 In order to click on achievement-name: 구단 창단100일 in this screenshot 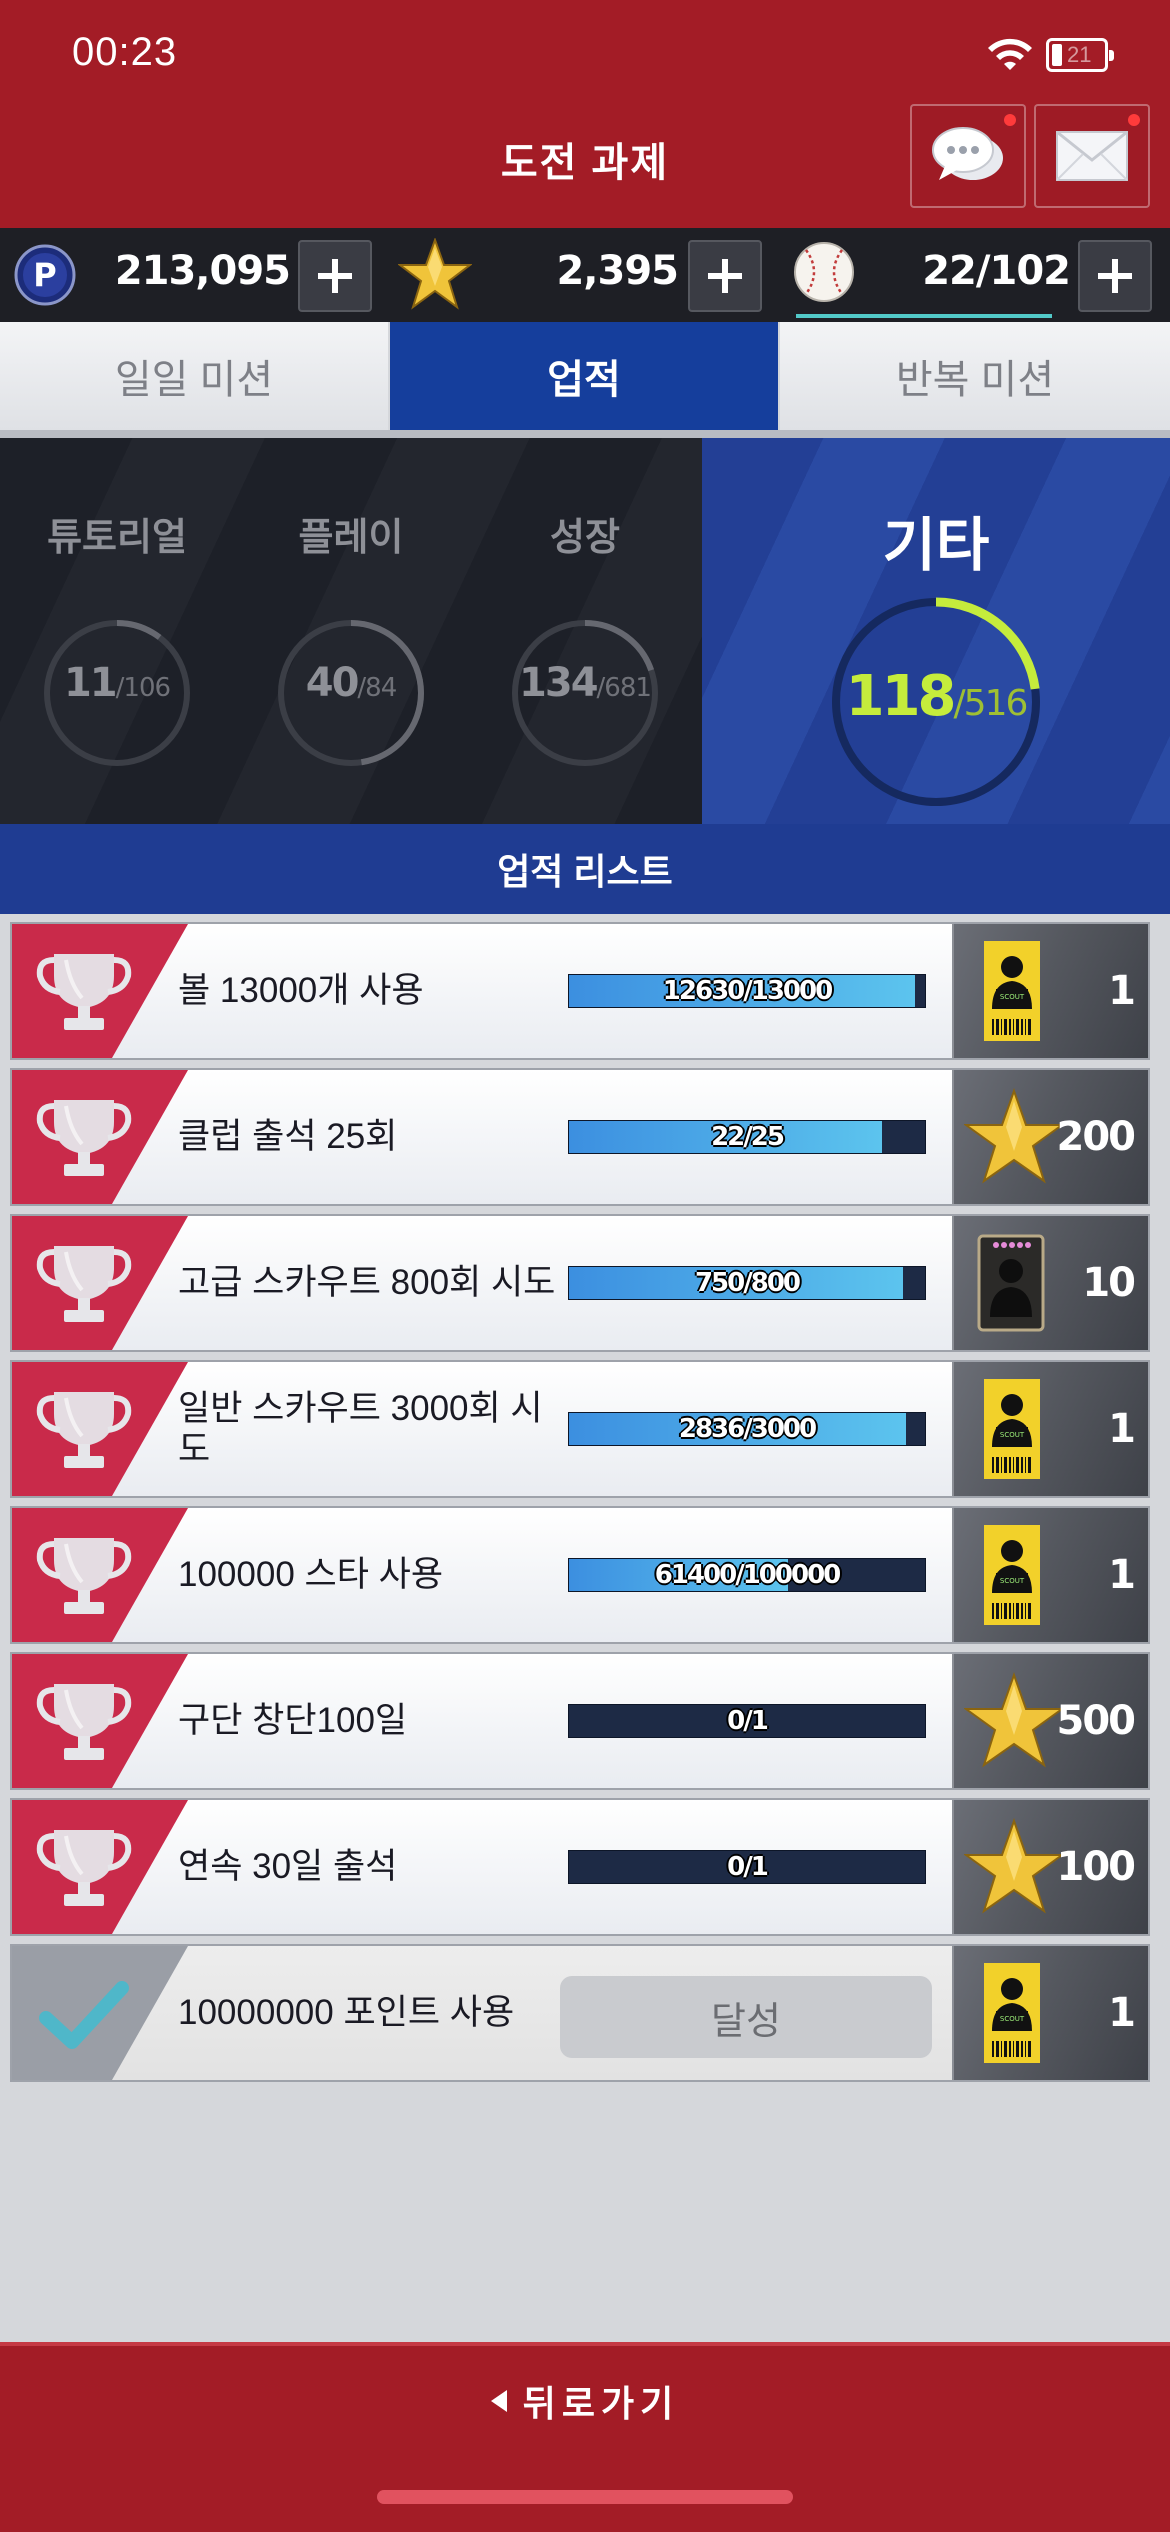, I will do `click(293, 1721)`.